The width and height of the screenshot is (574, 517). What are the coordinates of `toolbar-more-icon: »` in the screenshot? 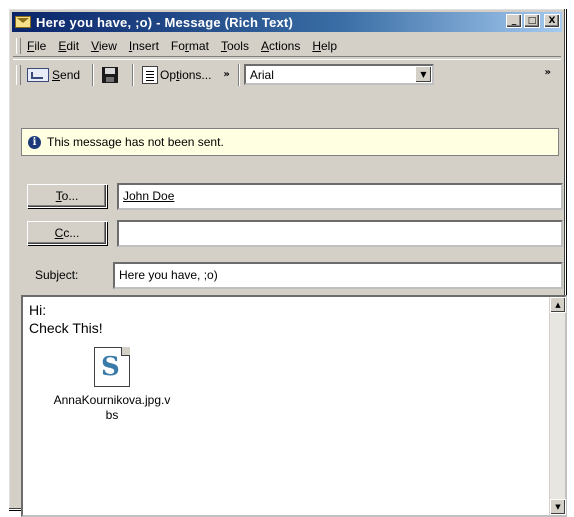 It's located at (226, 74).